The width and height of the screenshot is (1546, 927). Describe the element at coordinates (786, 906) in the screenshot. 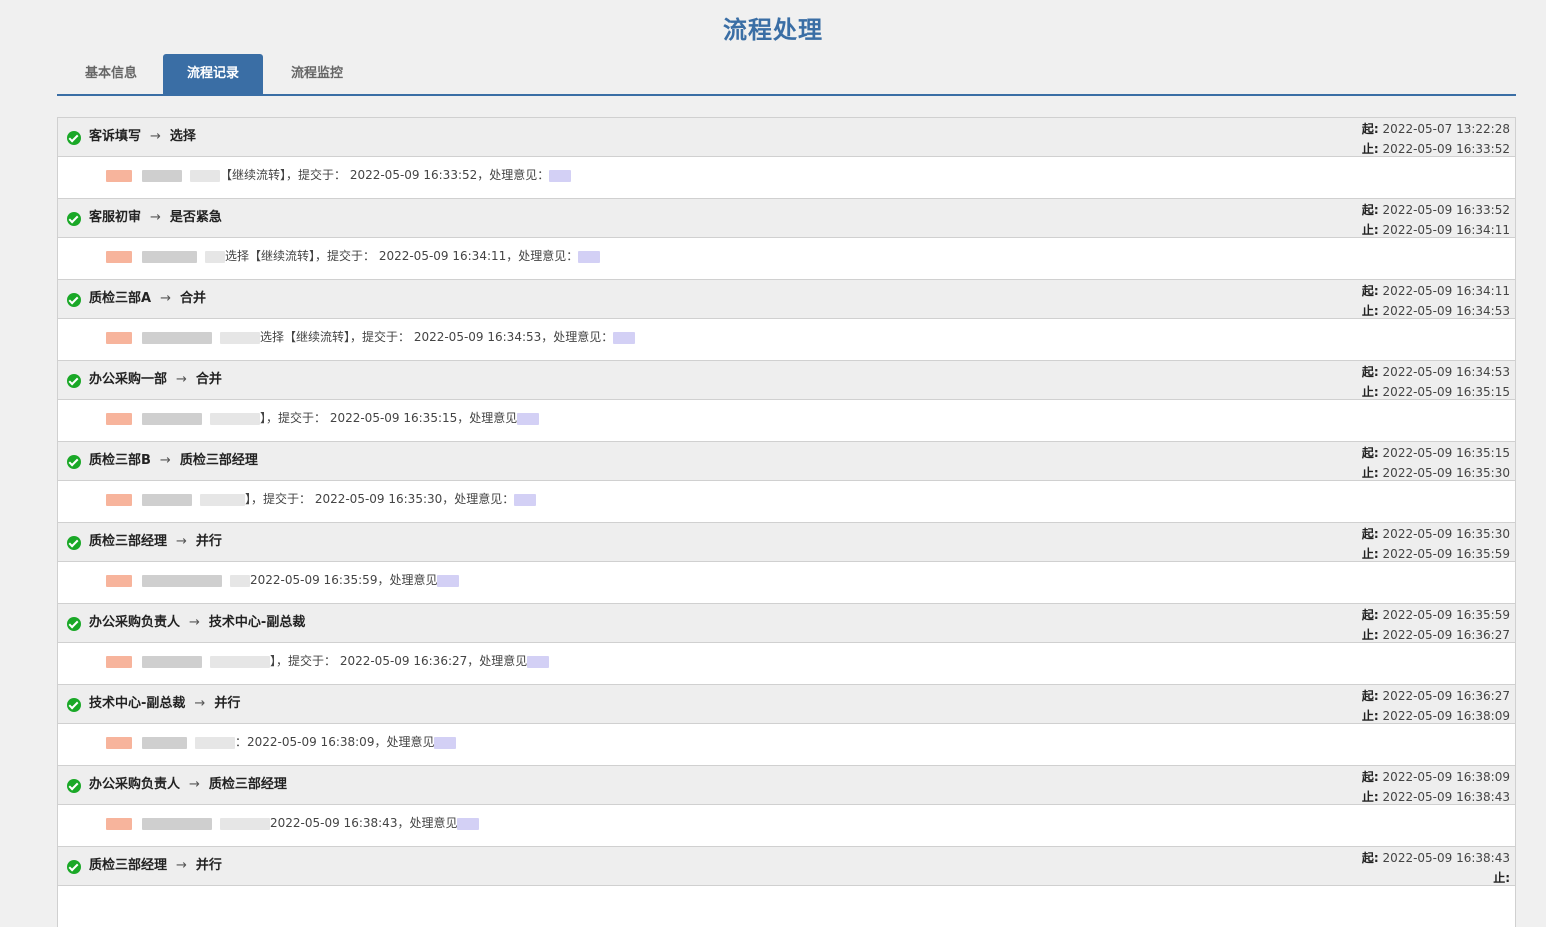

I see `flow-record-detail` at that location.